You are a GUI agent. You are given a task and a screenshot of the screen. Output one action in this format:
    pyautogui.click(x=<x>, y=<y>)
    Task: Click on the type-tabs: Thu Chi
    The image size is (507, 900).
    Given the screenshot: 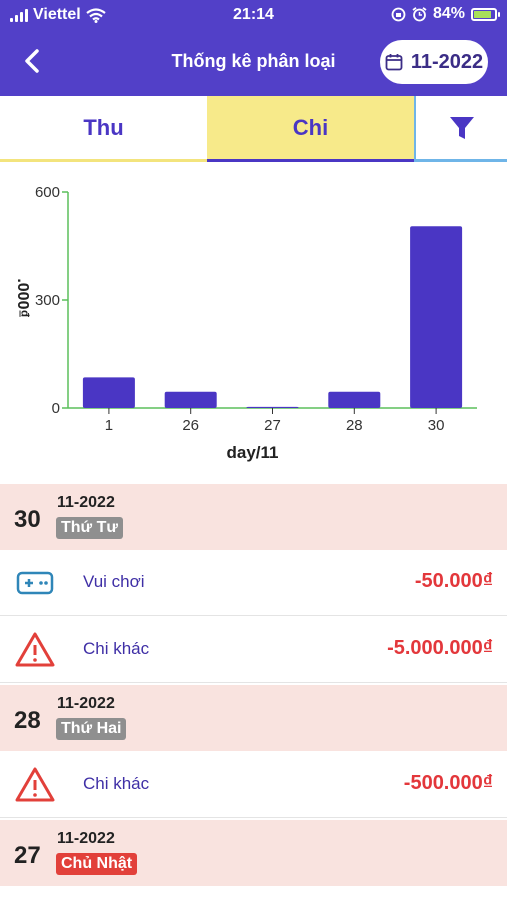 What is the action you would take?
    pyautogui.click(x=253, y=129)
    